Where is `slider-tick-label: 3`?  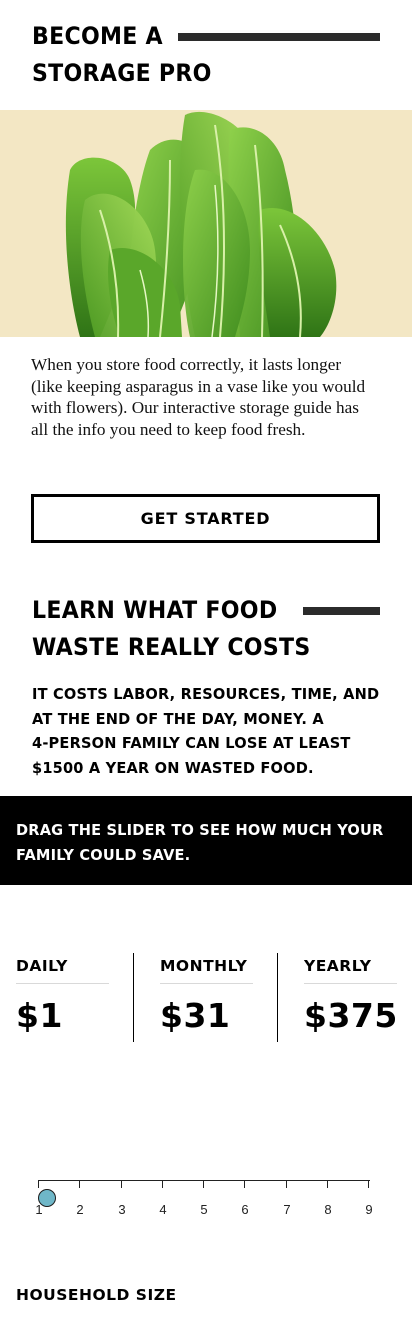 slider-tick-label: 3 is located at coordinates (122, 1209).